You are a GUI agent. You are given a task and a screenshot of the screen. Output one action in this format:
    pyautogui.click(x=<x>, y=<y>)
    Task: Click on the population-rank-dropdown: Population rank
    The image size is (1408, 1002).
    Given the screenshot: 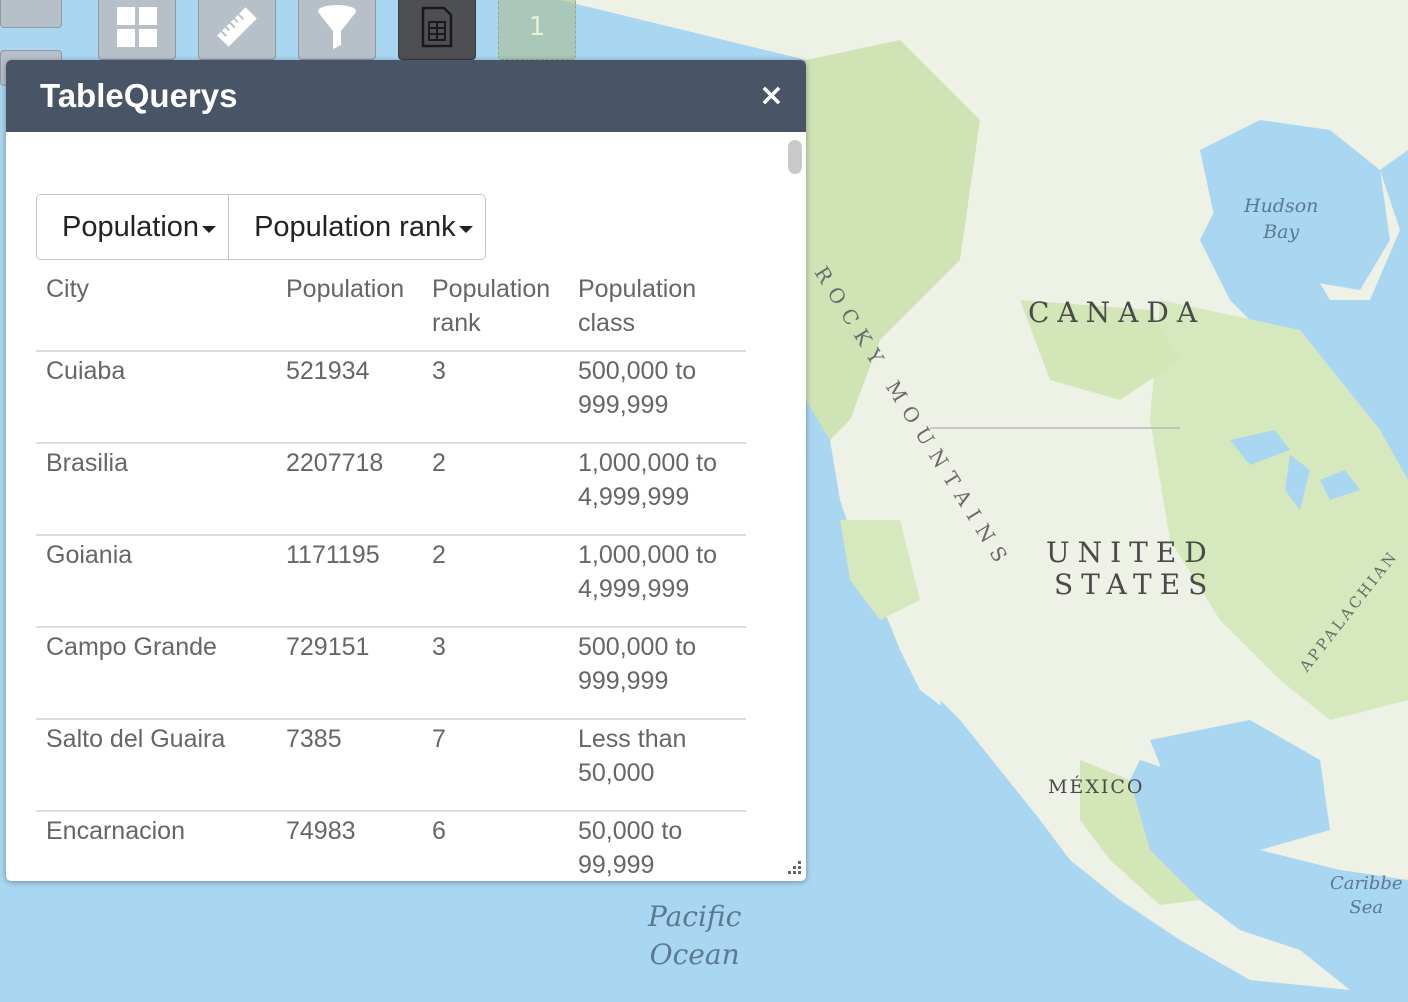 What is the action you would take?
    pyautogui.click(x=356, y=227)
    